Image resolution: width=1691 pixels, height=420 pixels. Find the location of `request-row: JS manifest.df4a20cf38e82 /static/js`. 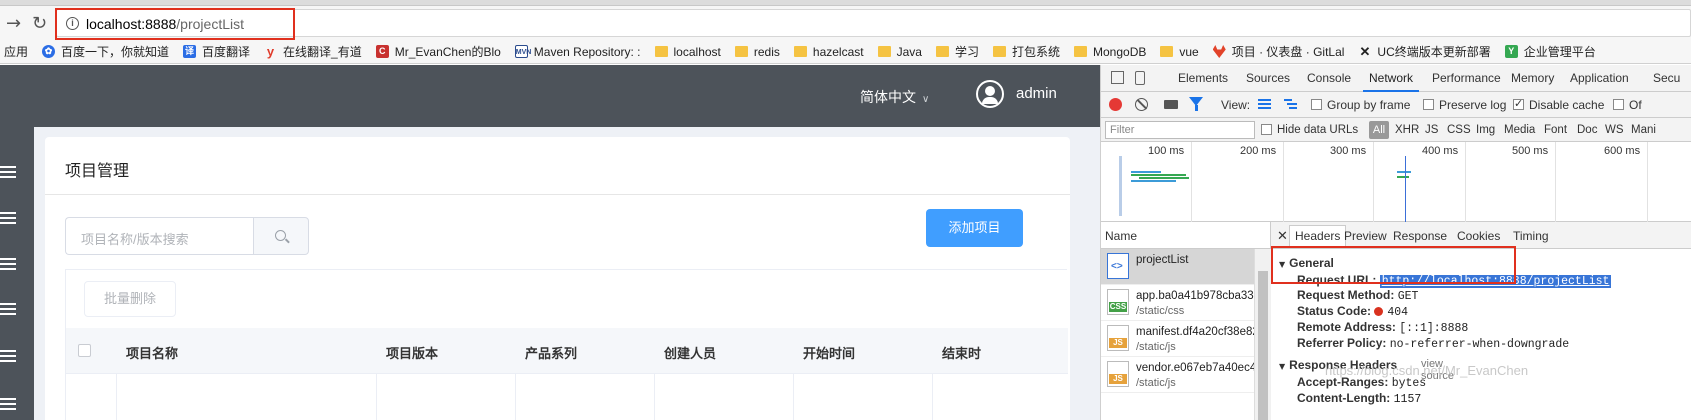

request-row: JS manifest.df4a20cf38e82 /static/js is located at coordinates (1186, 339).